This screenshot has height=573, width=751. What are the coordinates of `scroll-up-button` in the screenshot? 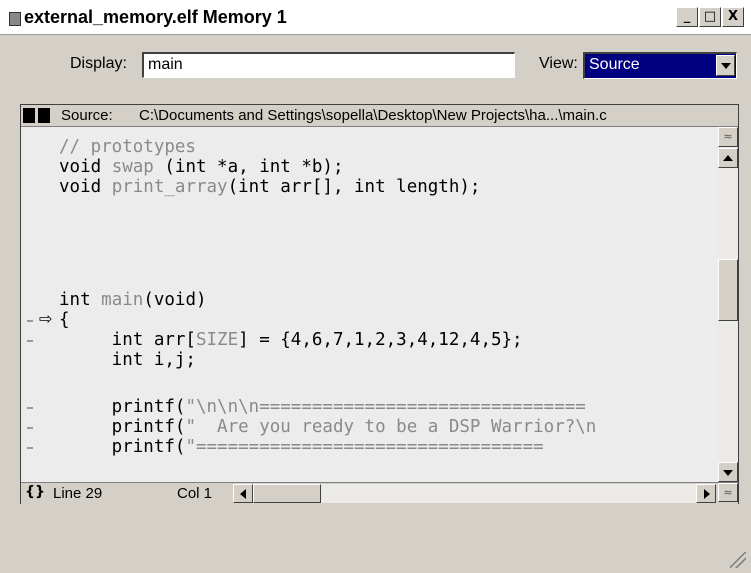 It's located at (728, 158).